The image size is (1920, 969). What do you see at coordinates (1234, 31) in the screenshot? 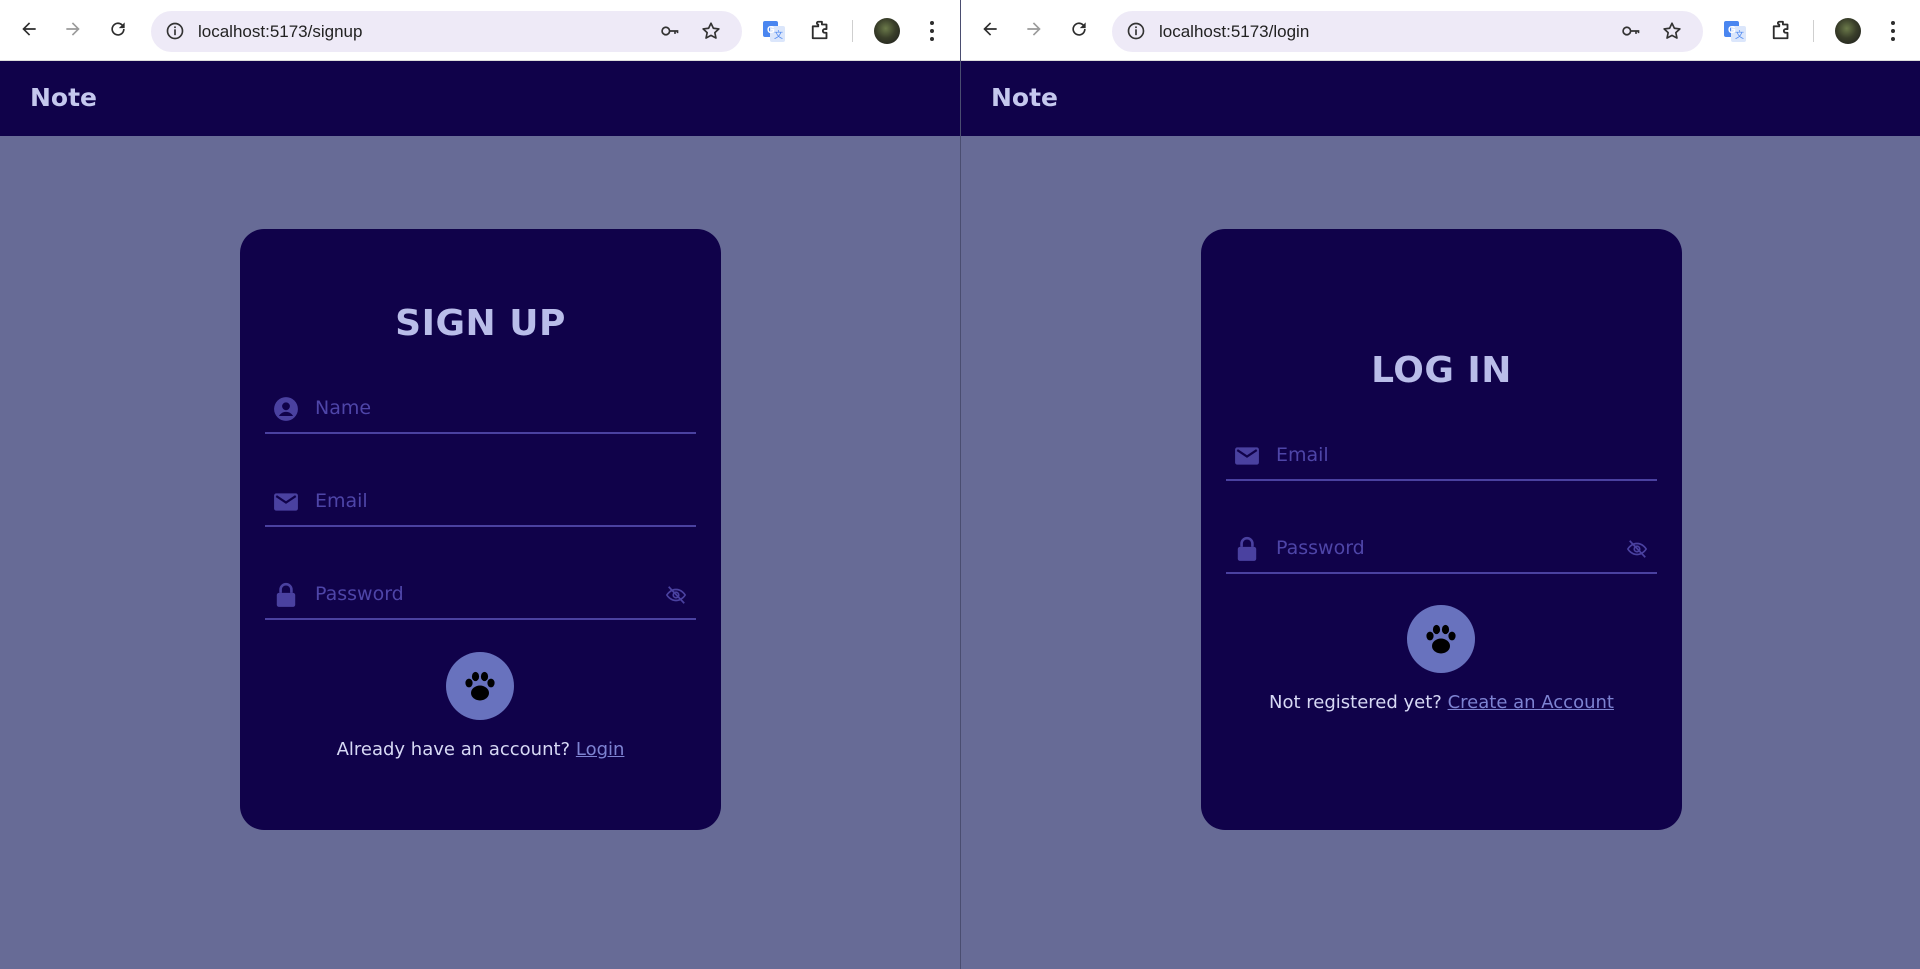
I see `url-text: localhost:5173/login` at bounding box center [1234, 31].